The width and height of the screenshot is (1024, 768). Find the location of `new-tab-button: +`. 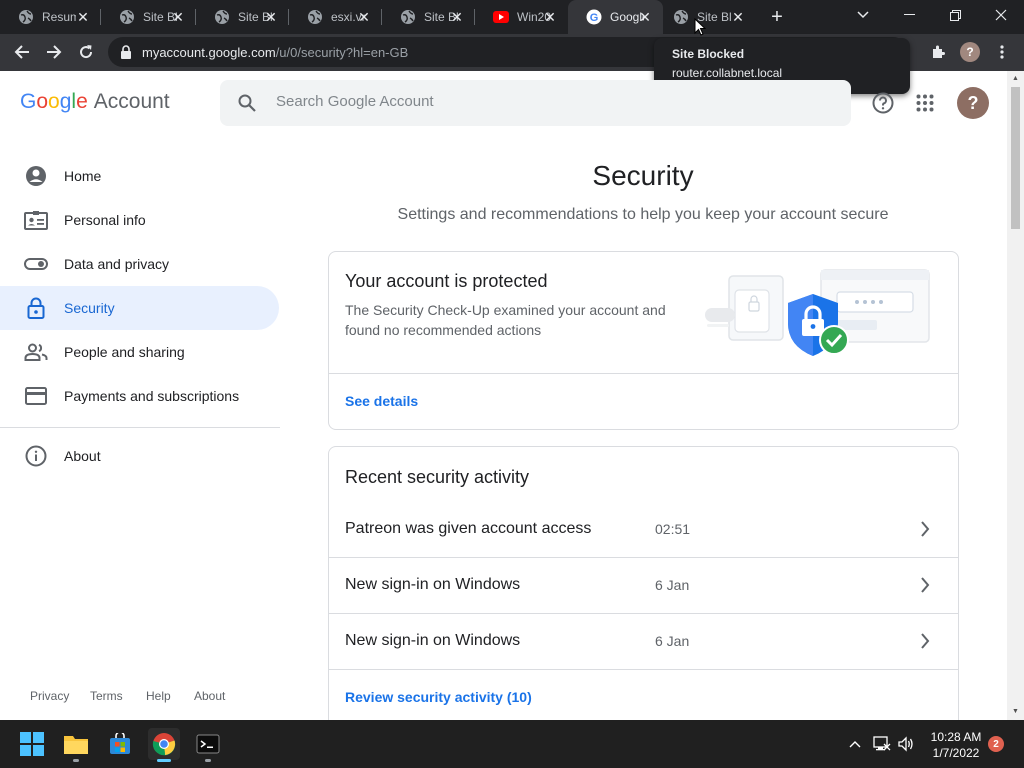

new-tab-button: + is located at coordinates (777, 17).